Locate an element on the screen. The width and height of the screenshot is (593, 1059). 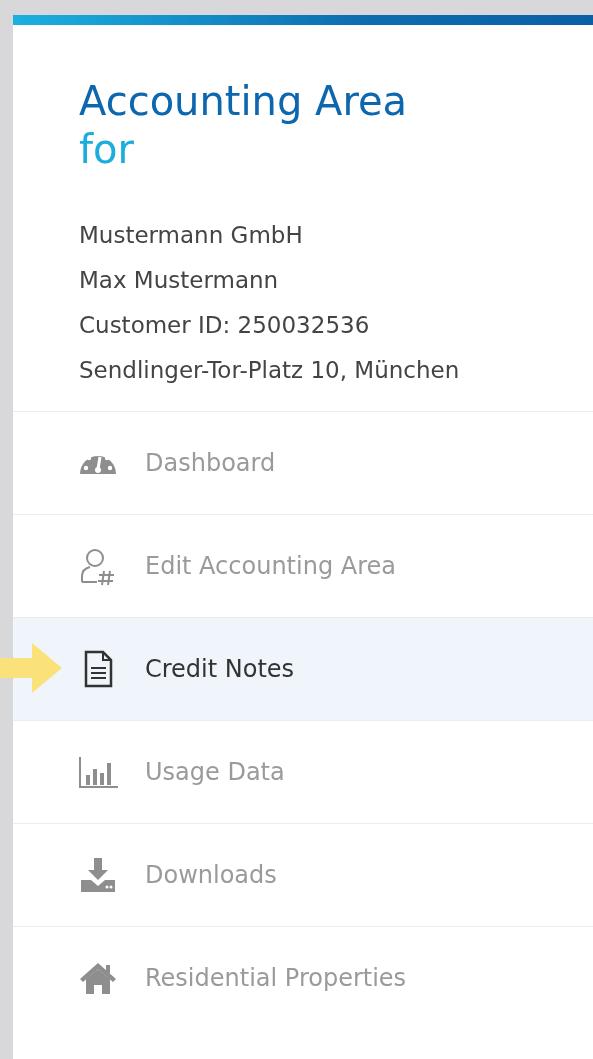
customer-info-line: Mustermann GmbH is located at coordinates (191, 235).